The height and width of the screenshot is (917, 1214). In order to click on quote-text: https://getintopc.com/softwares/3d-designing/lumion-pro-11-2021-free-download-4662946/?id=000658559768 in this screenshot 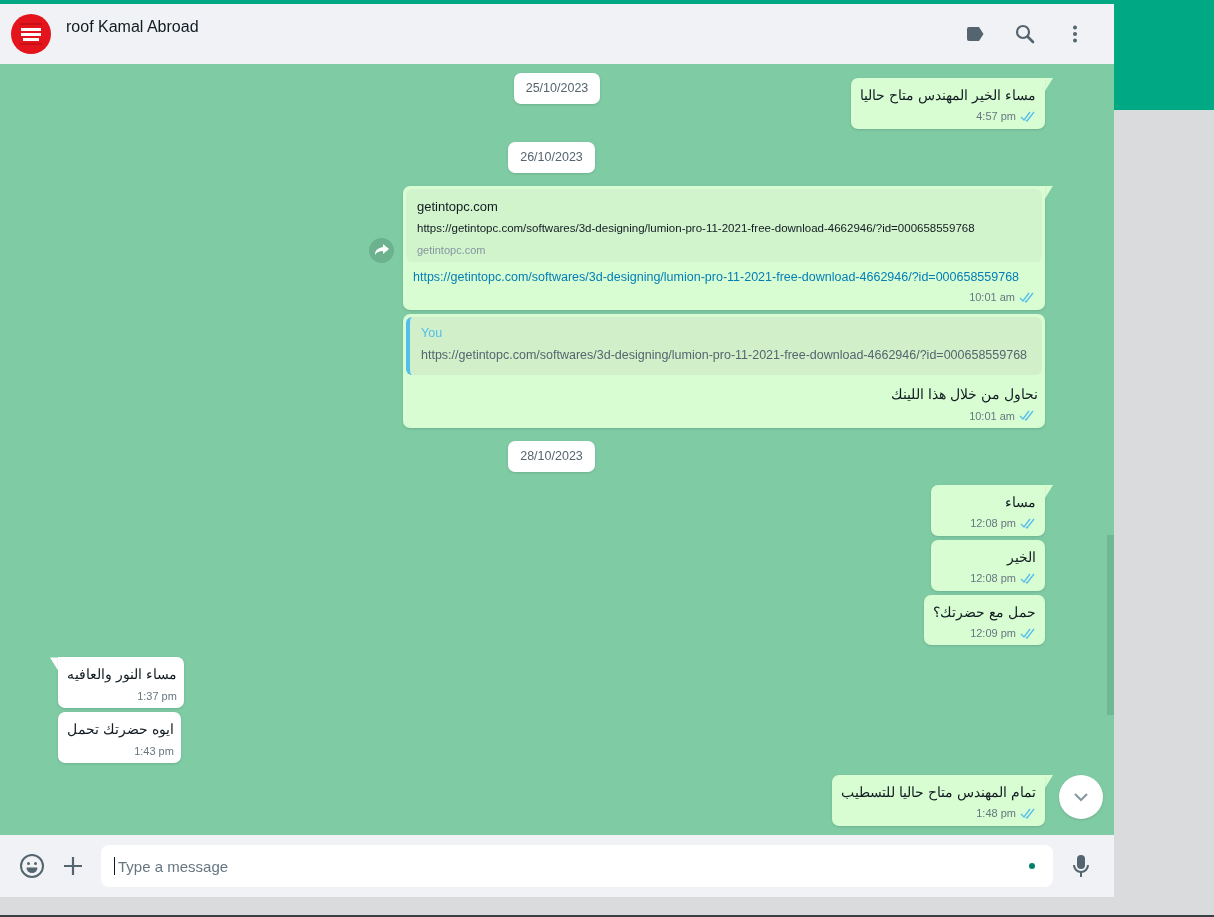, I will do `click(724, 356)`.